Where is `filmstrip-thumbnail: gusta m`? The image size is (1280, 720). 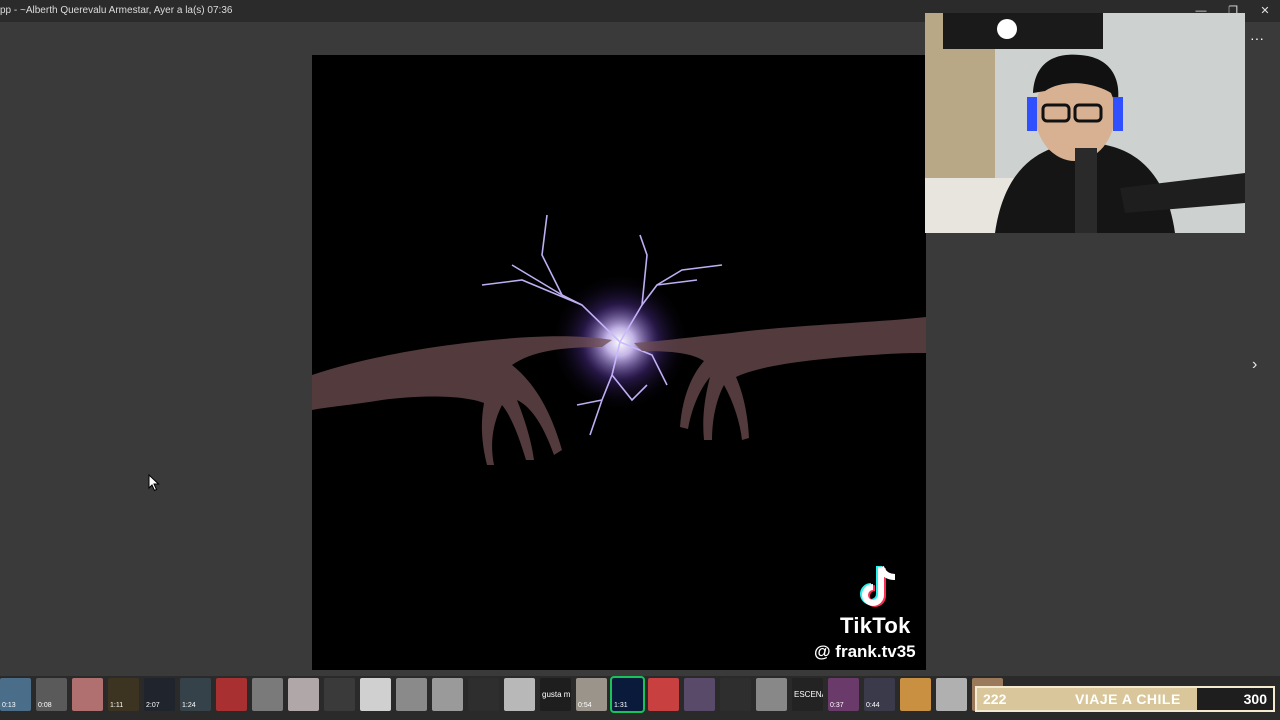 filmstrip-thumbnail: gusta m is located at coordinates (555, 694).